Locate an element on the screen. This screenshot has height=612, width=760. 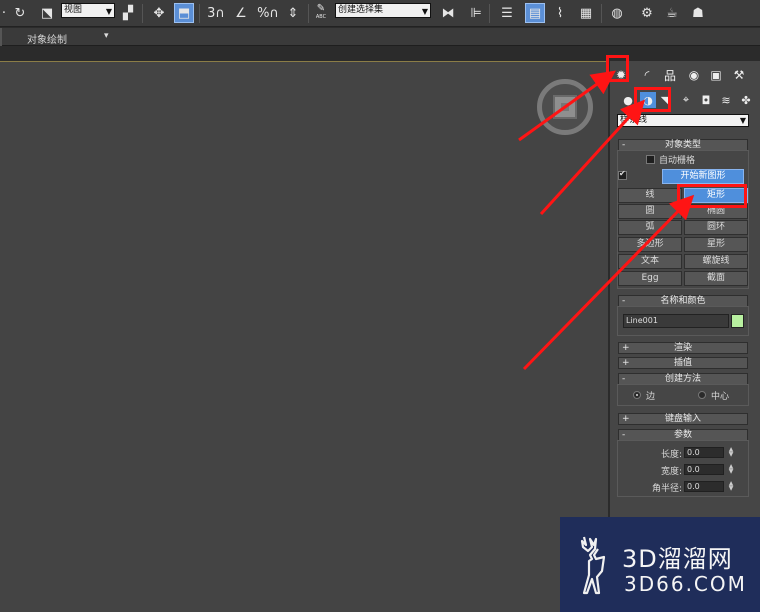
select-manipulate-icon: ✥ is located at coordinates (159, 13).